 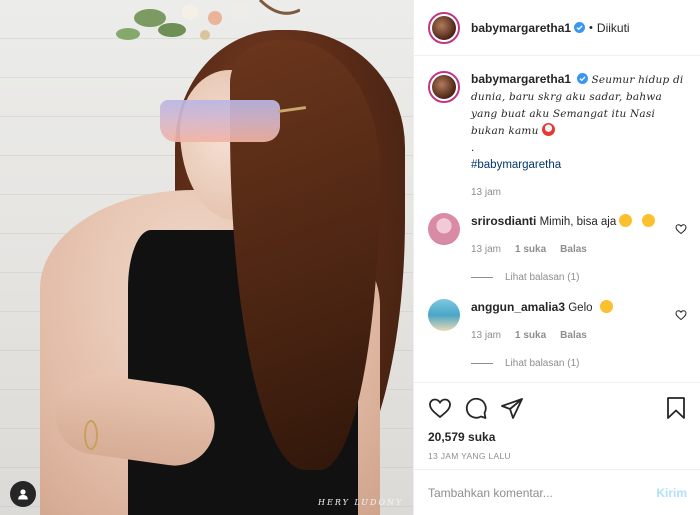 What do you see at coordinates (557, 437) in the screenshot?
I see `like-count: 20,579 suka` at bounding box center [557, 437].